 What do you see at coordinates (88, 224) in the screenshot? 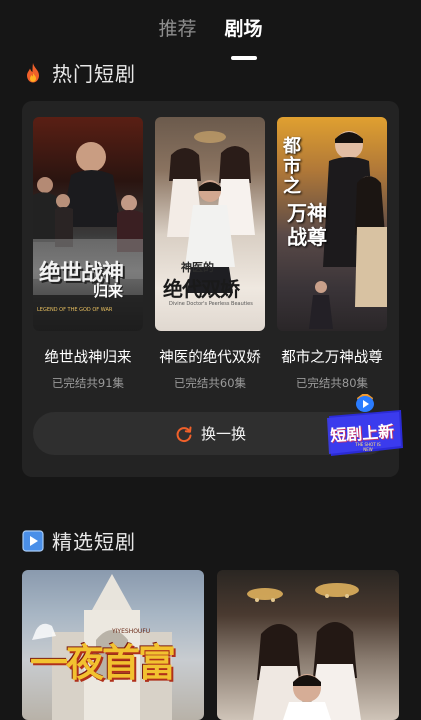
I see `drama-poster-1: 绝世战神 归来 LEGEND OF THE GOD OF WAR` at bounding box center [88, 224].